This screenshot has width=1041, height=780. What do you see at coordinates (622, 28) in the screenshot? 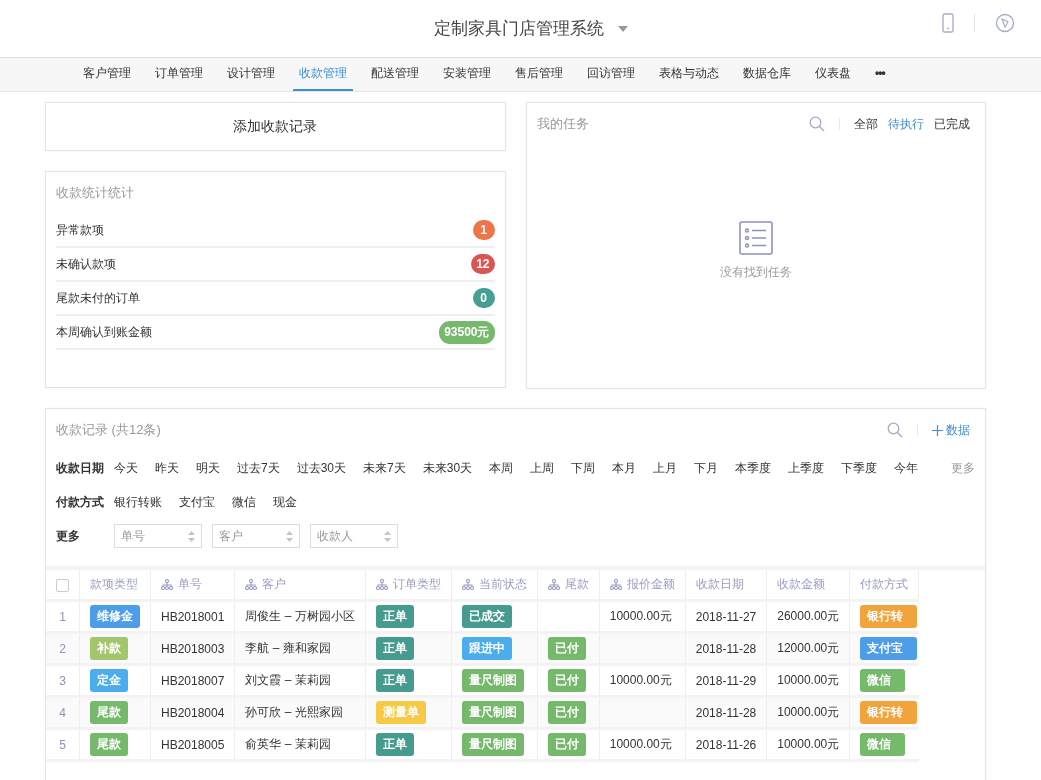
I see `caret-icon` at bounding box center [622, 28].